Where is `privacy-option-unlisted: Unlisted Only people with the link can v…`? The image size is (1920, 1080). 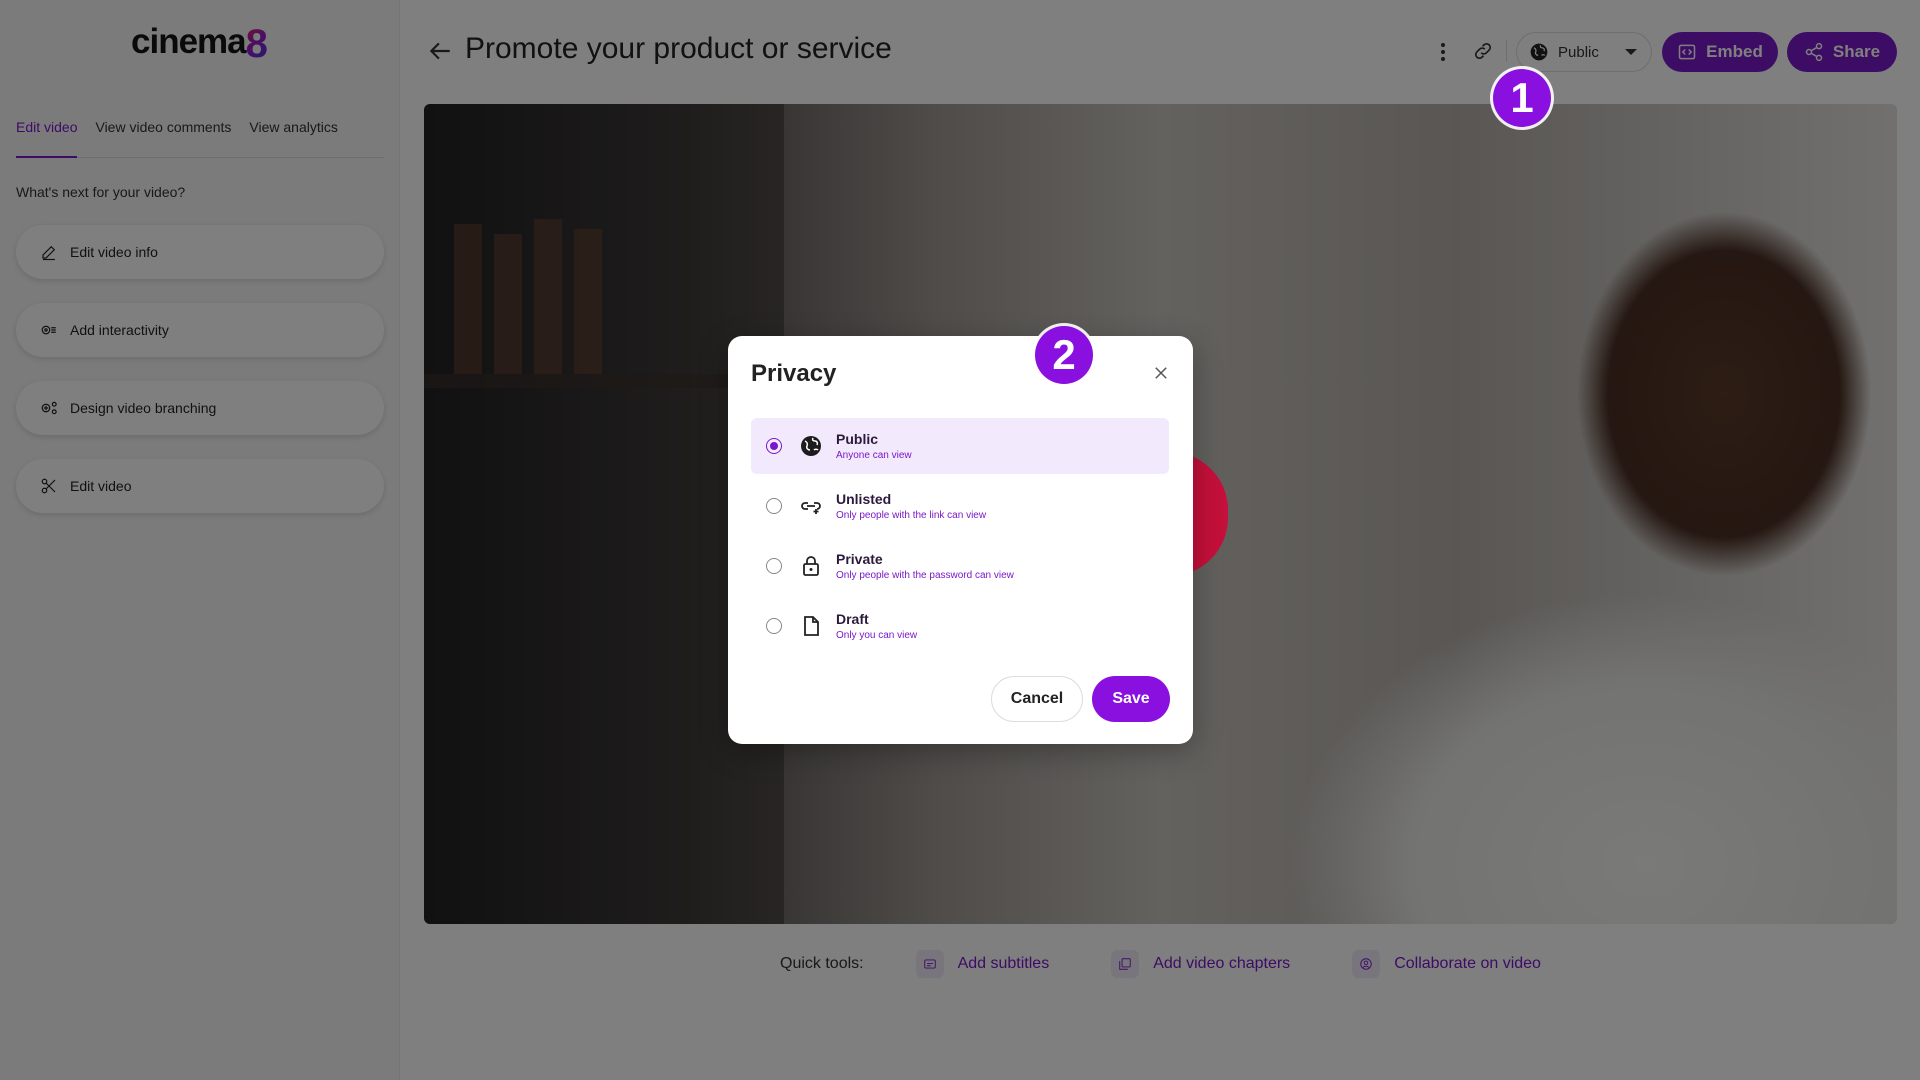 privacy-option-unlisted: Unlisted Only people with the link can v… is located at coordinates (960, 506).